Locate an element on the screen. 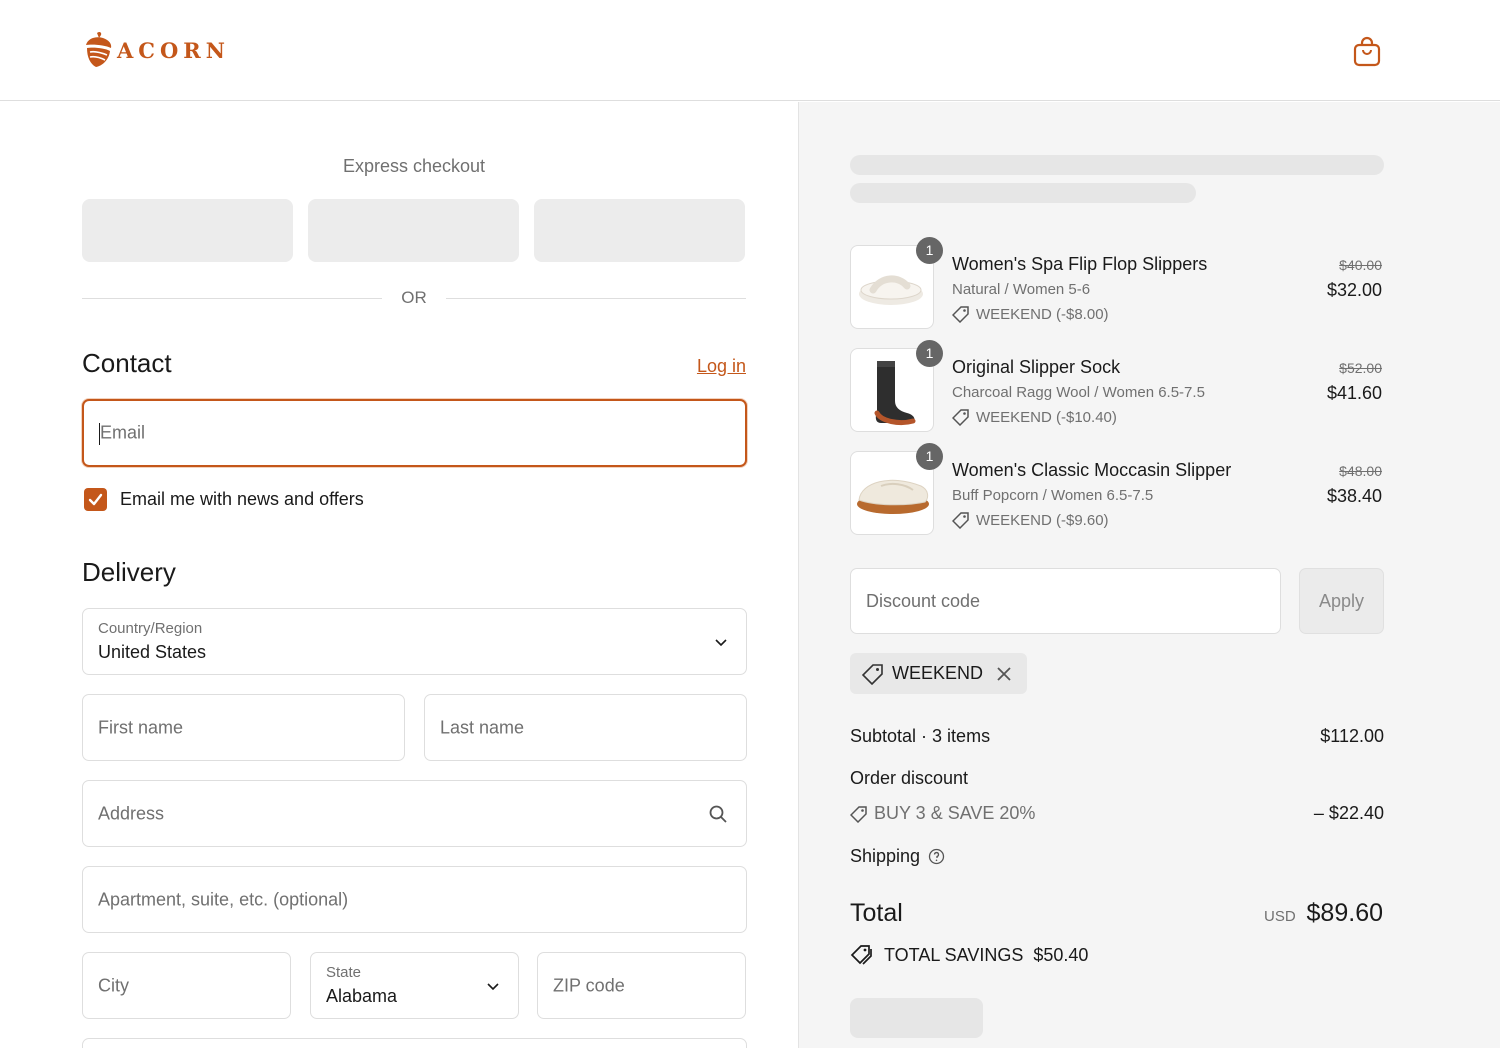  product-name: Women's Spa Flip Flop Slippers is located at coordinates (1080, 264).